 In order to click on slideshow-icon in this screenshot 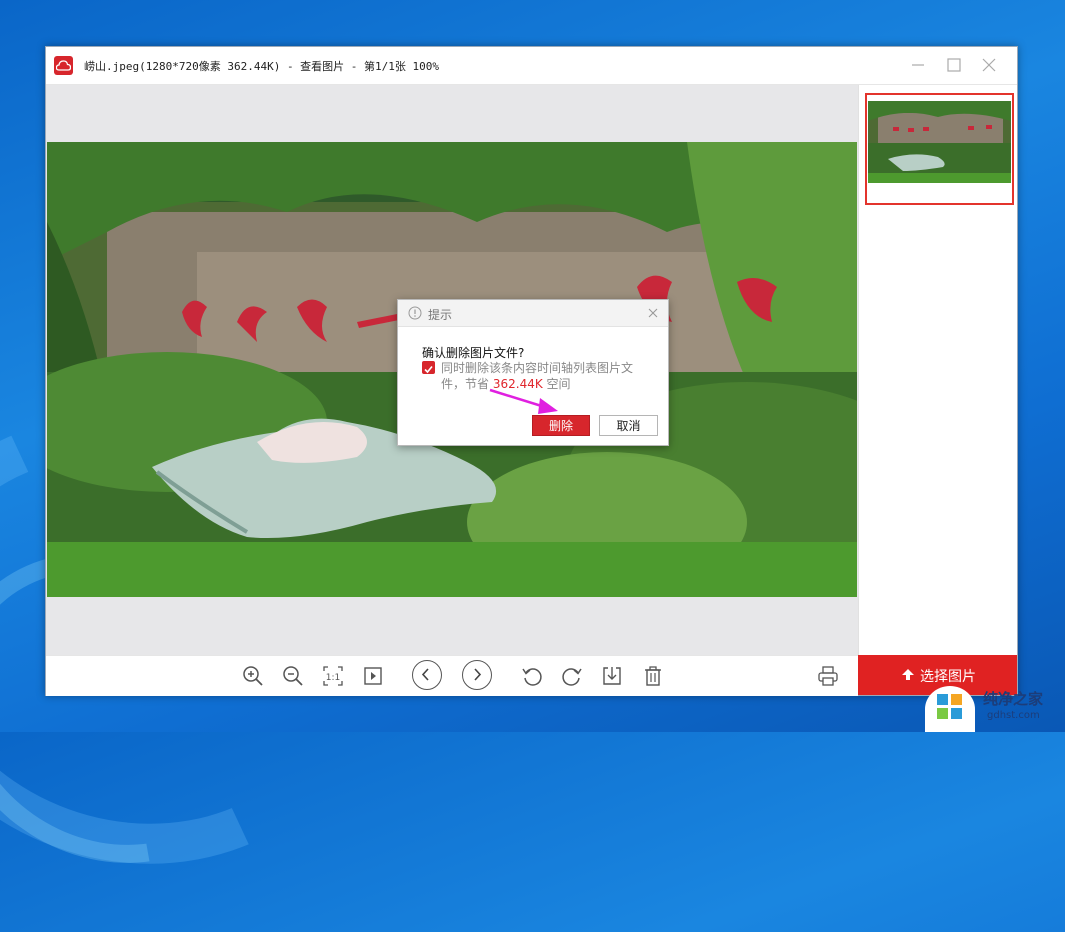, I will do `click(373, 676)`.